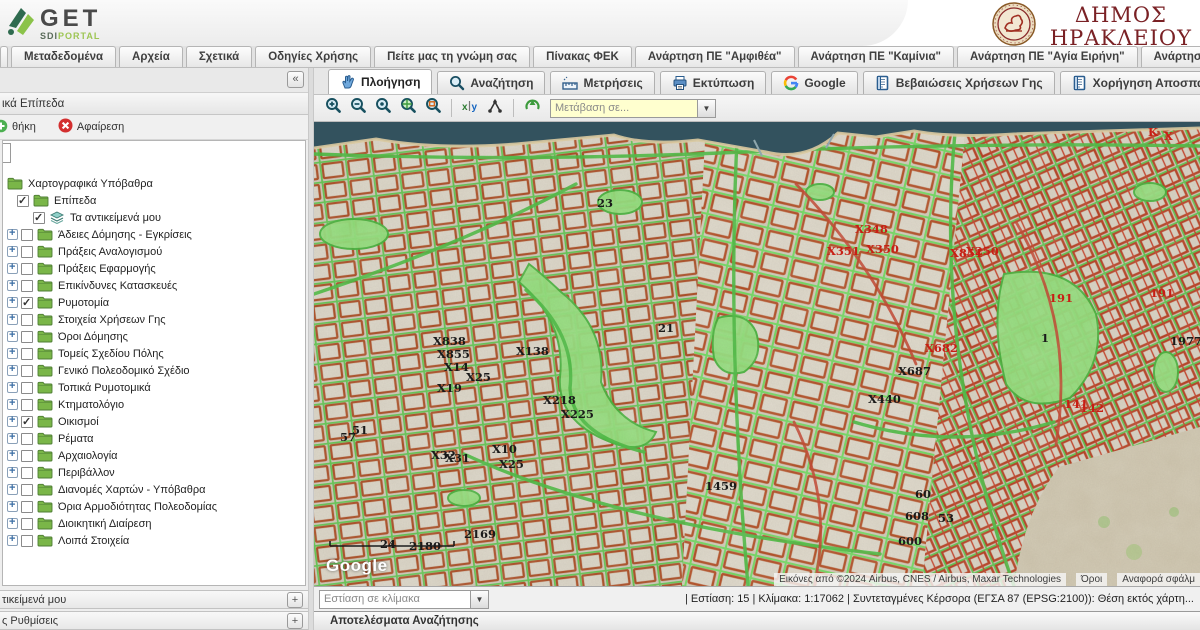  Describe the element at coordinates (7, 153) in the screenshot. I see `clipped-input-fragment` at that location.